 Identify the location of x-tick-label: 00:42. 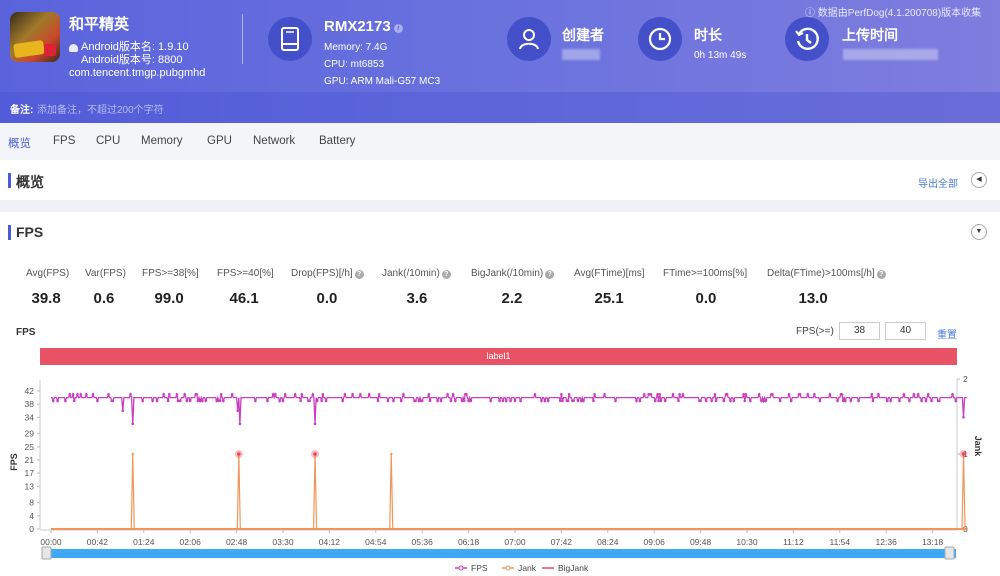
(98, 542).